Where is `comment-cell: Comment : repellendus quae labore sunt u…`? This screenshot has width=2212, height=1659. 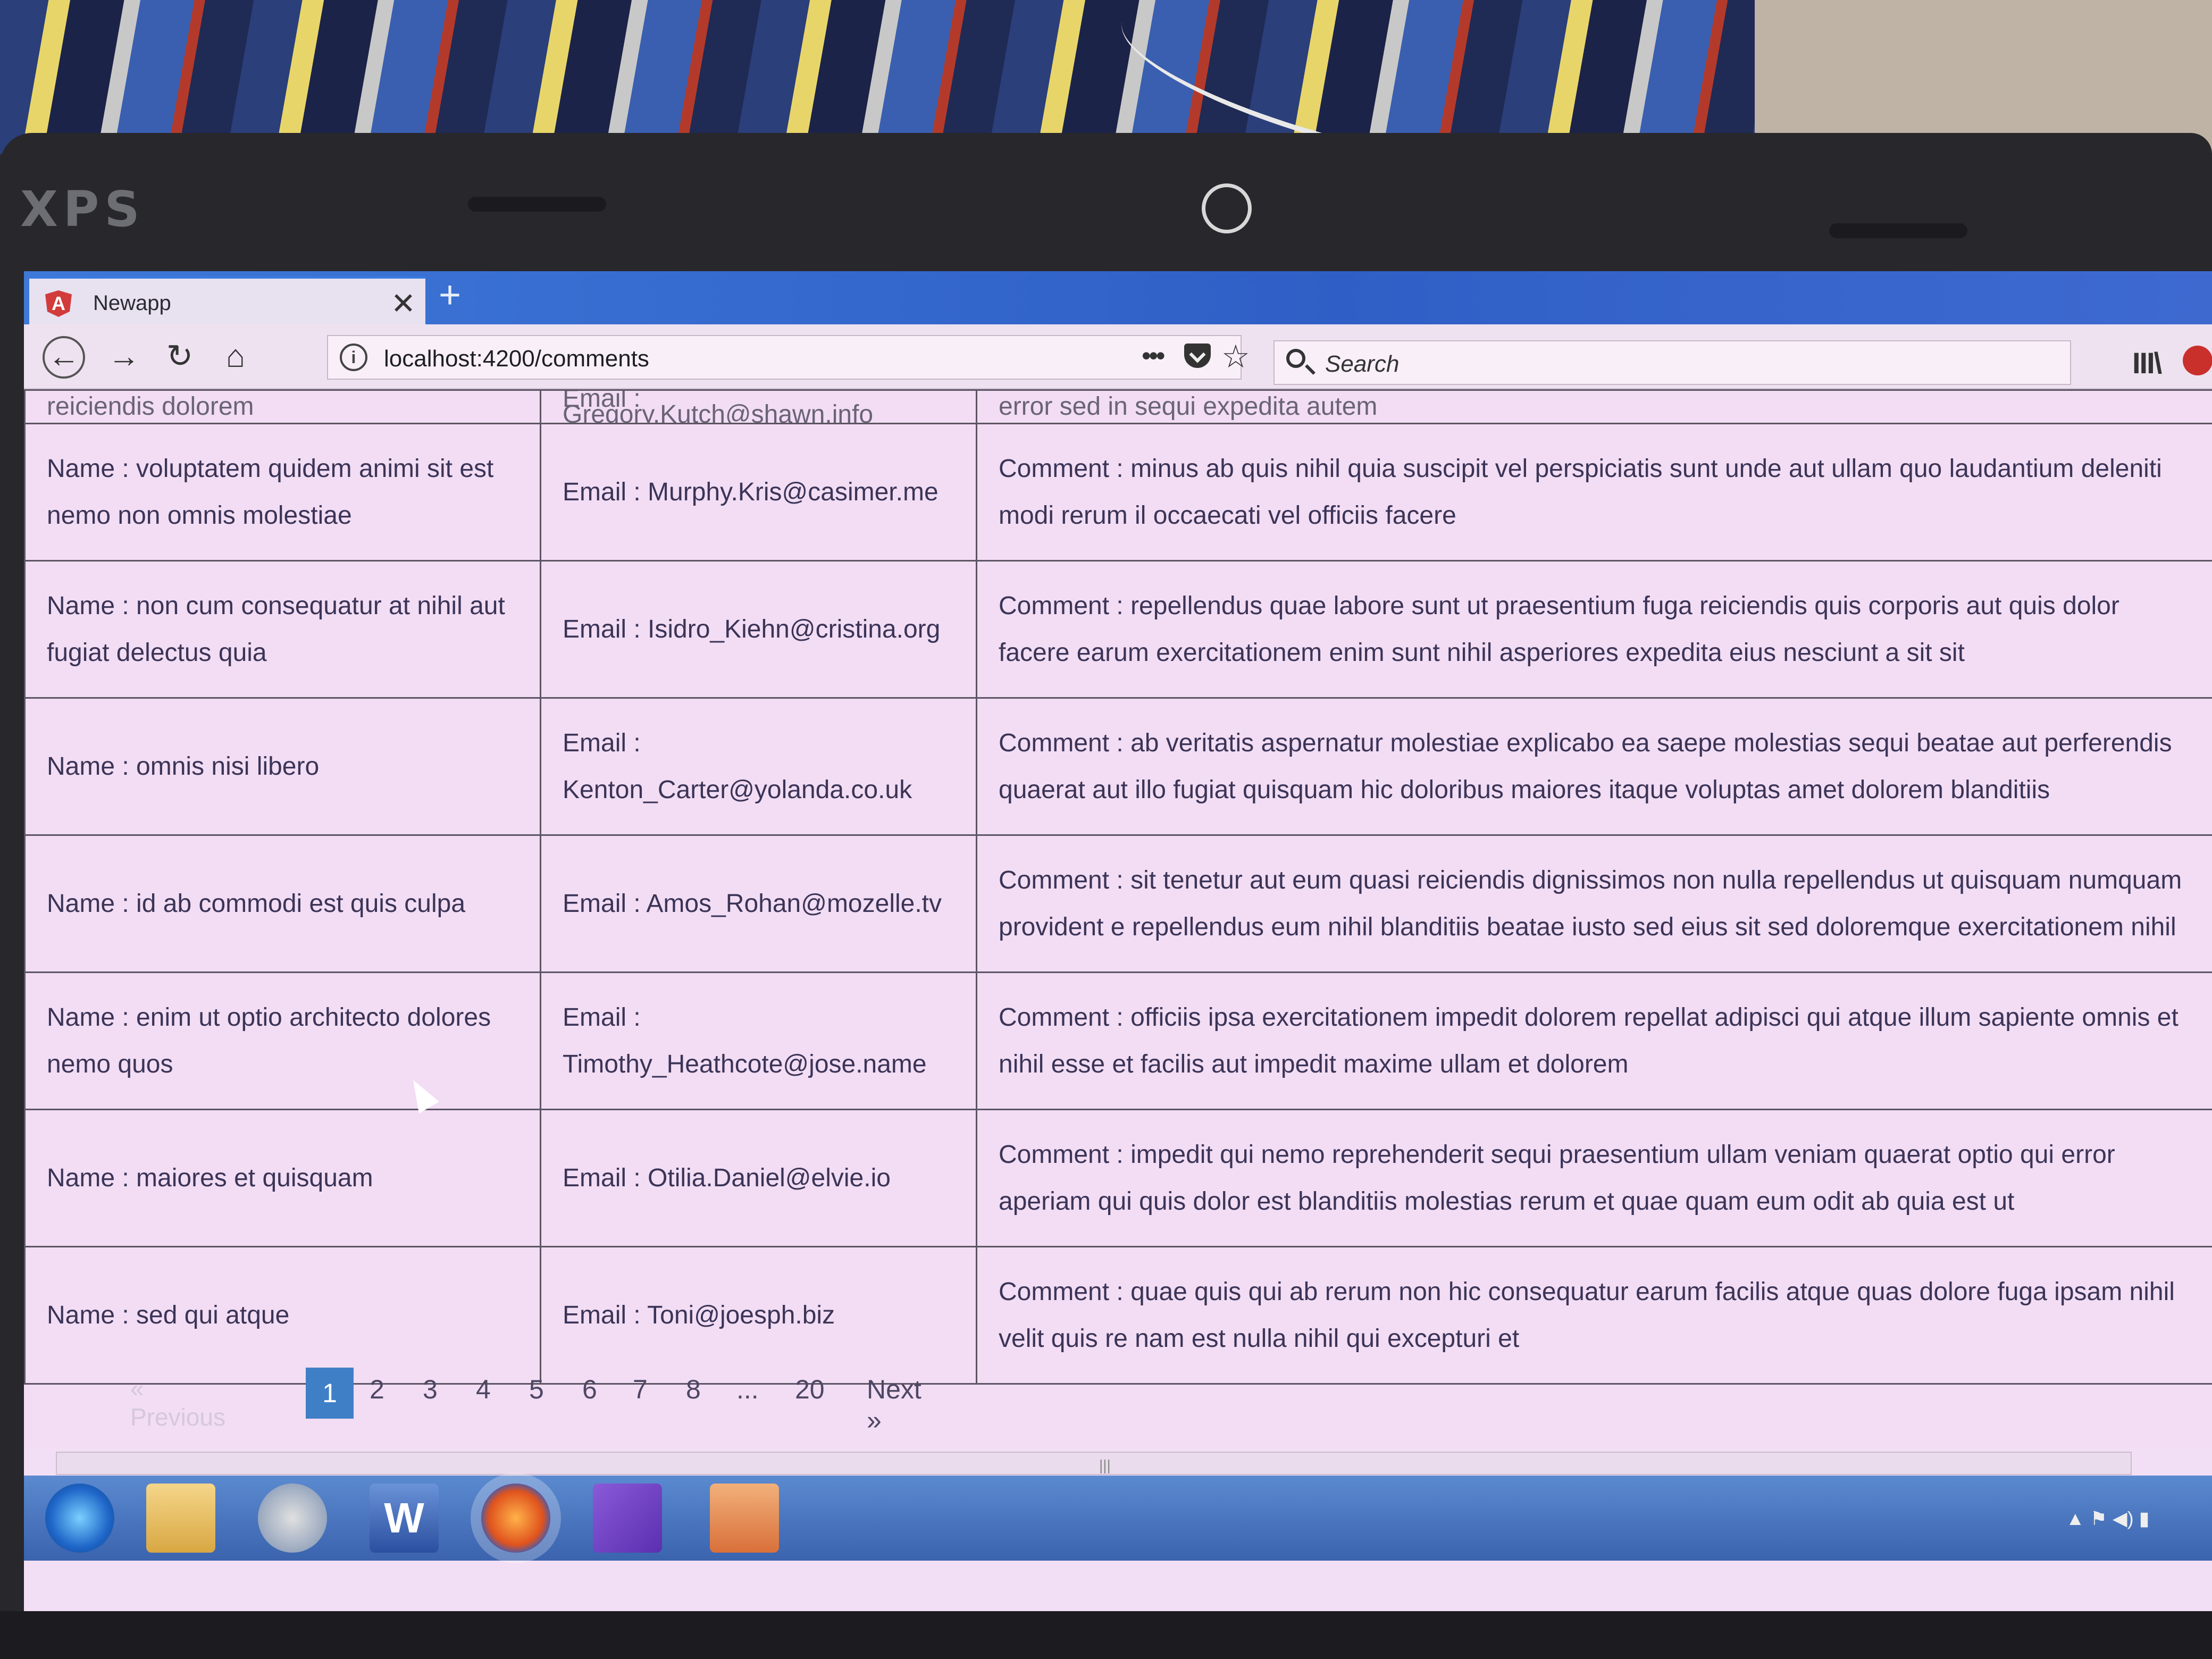 comment-cell: Comment : repellendus quae labore sunt u… is located at coordinates (1594, 629).